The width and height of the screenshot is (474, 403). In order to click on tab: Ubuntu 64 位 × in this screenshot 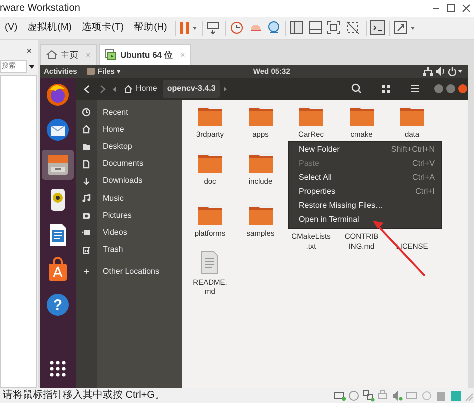, I will do `click(145, 54)`.